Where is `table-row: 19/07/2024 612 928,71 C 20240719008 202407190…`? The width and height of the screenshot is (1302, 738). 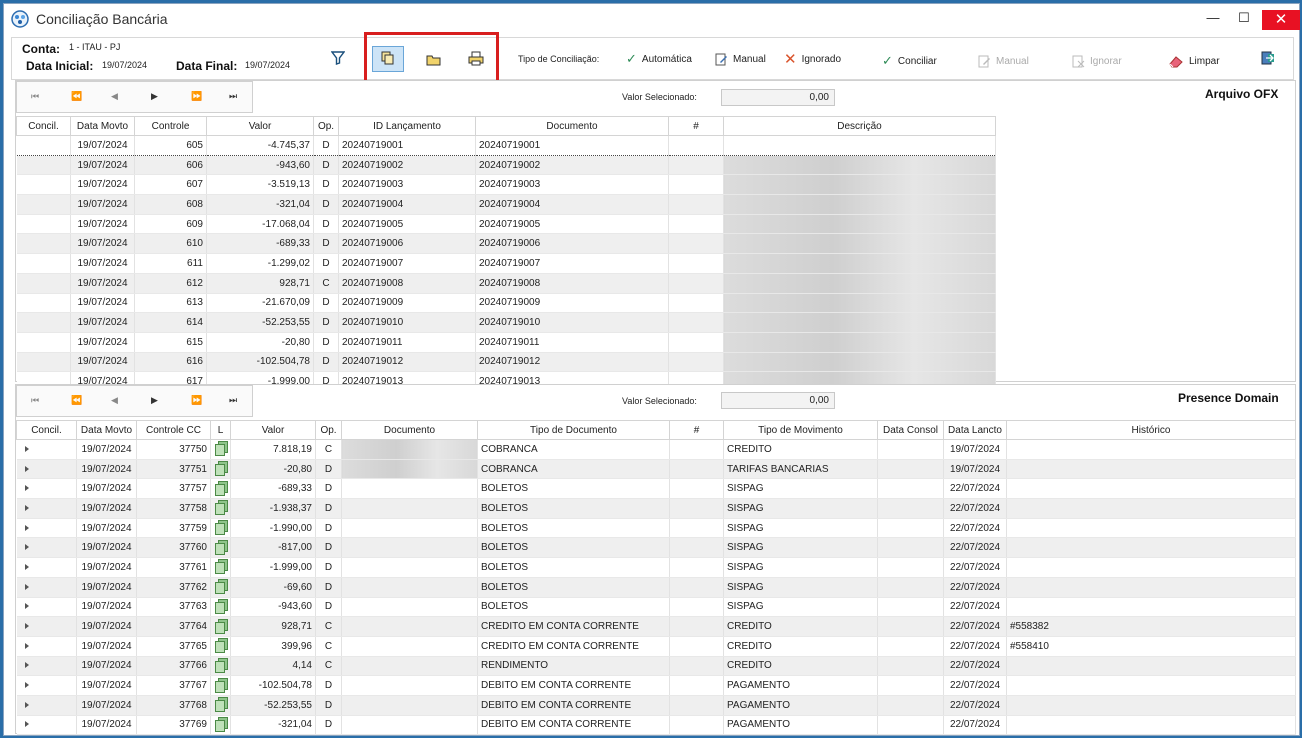
table-row: 19/07/2024 612 928,71 C 20240719008 202407190… is located at coordinates (506, 283).